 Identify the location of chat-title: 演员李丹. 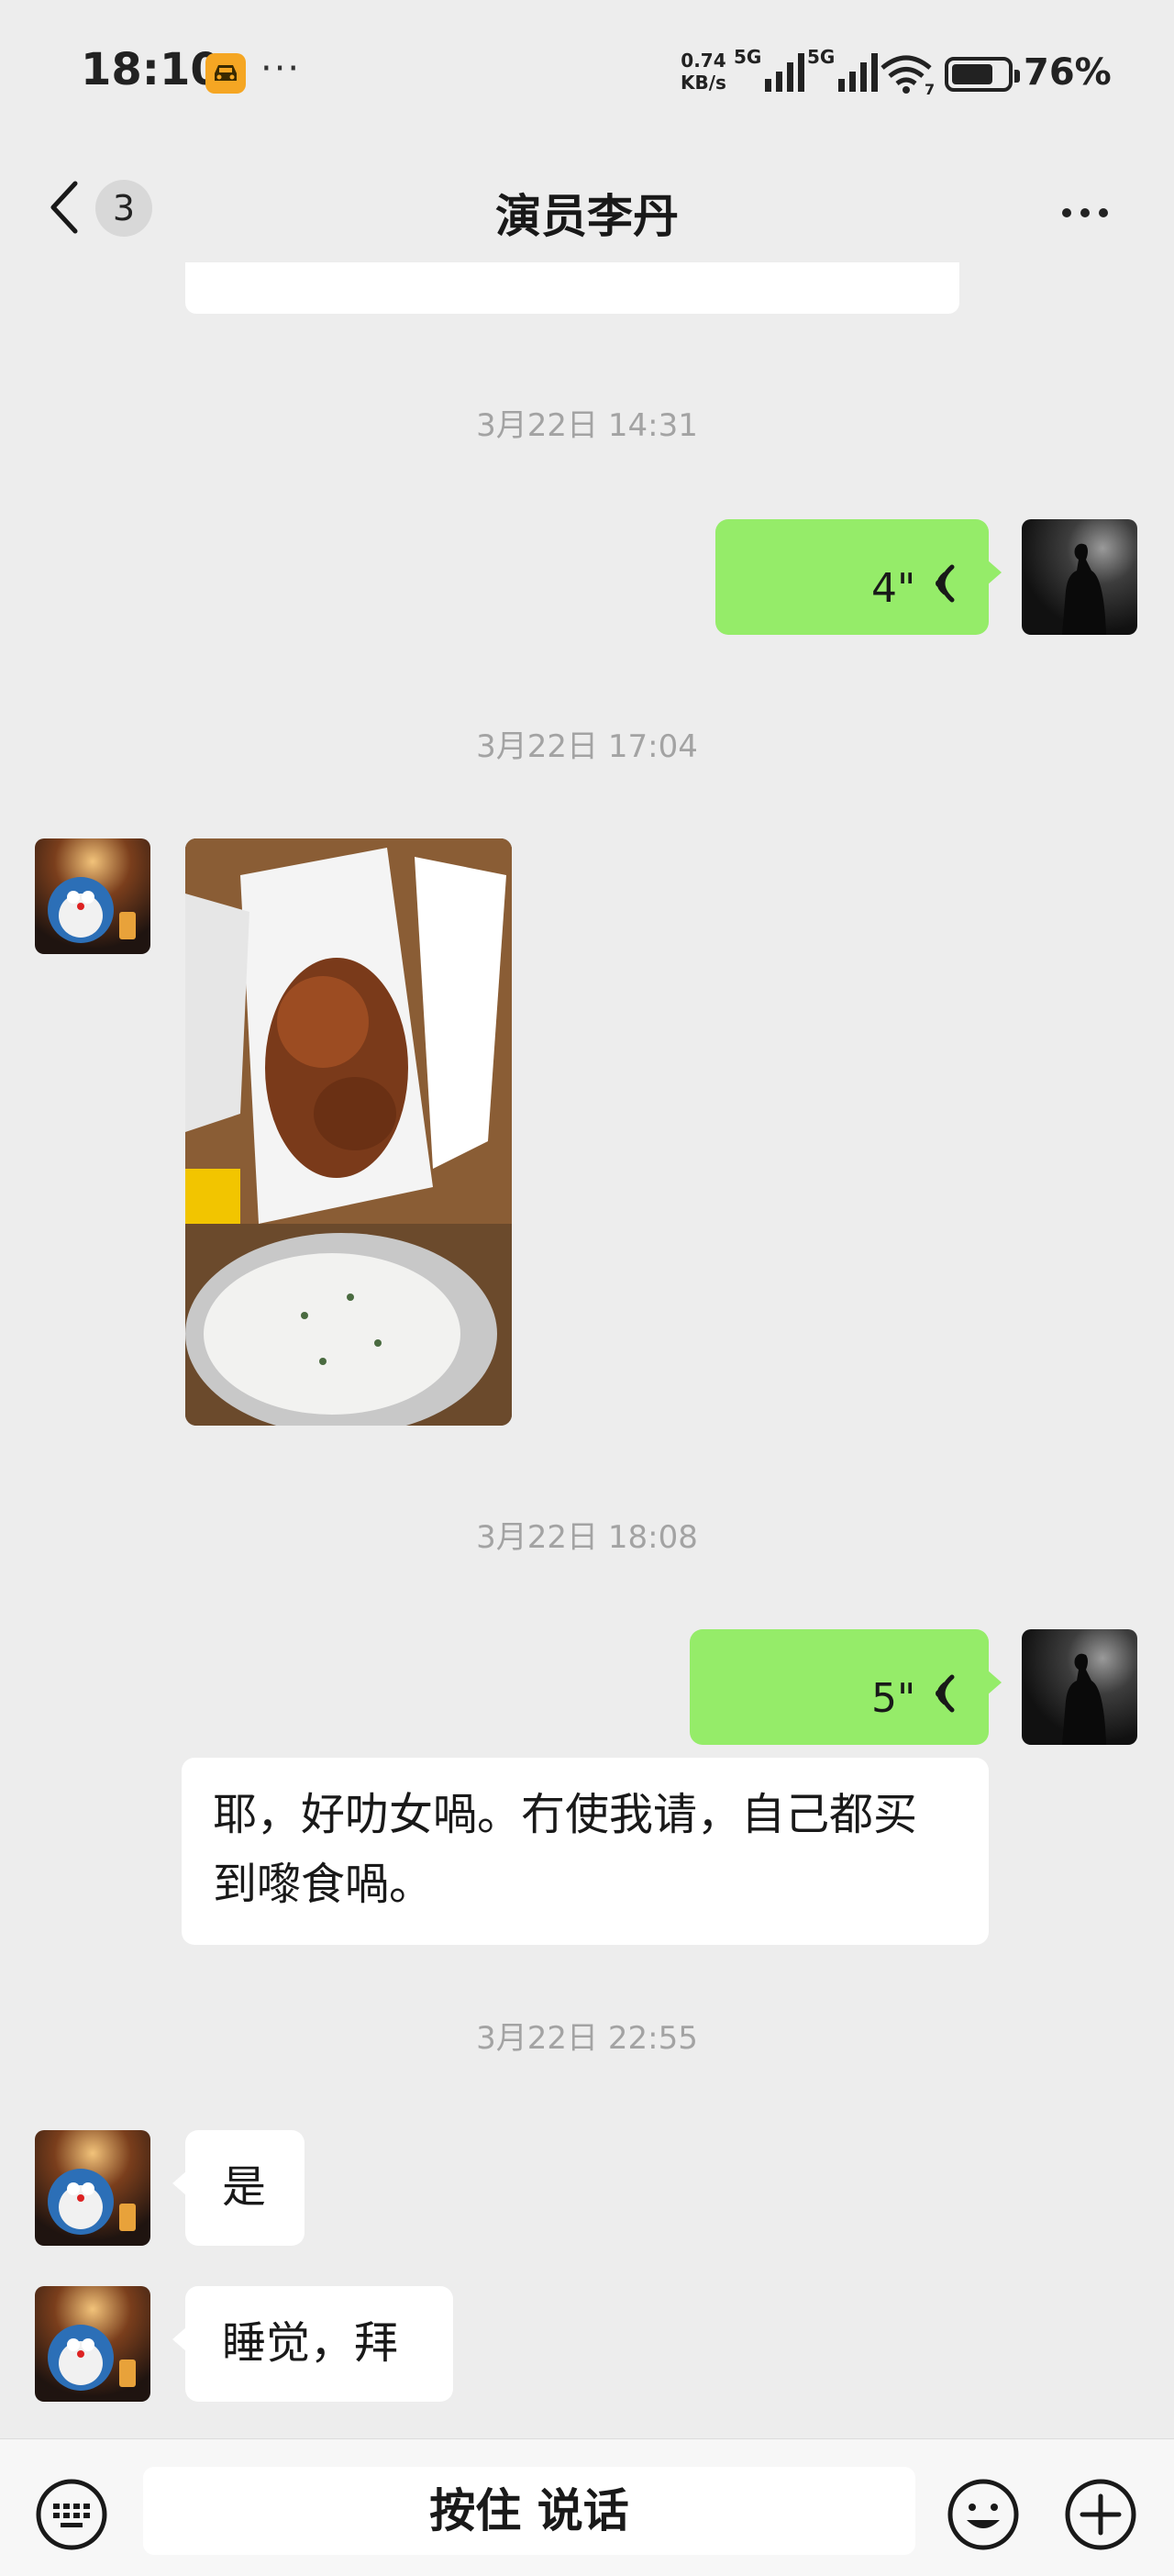
(587, 216).